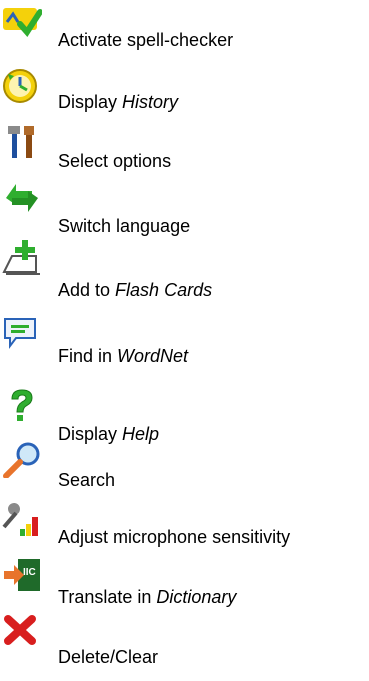  What do you see at coordinates (109, 434) in the screenshot?
I see `legend-label: Display Help` at bounding box center [109, 434].